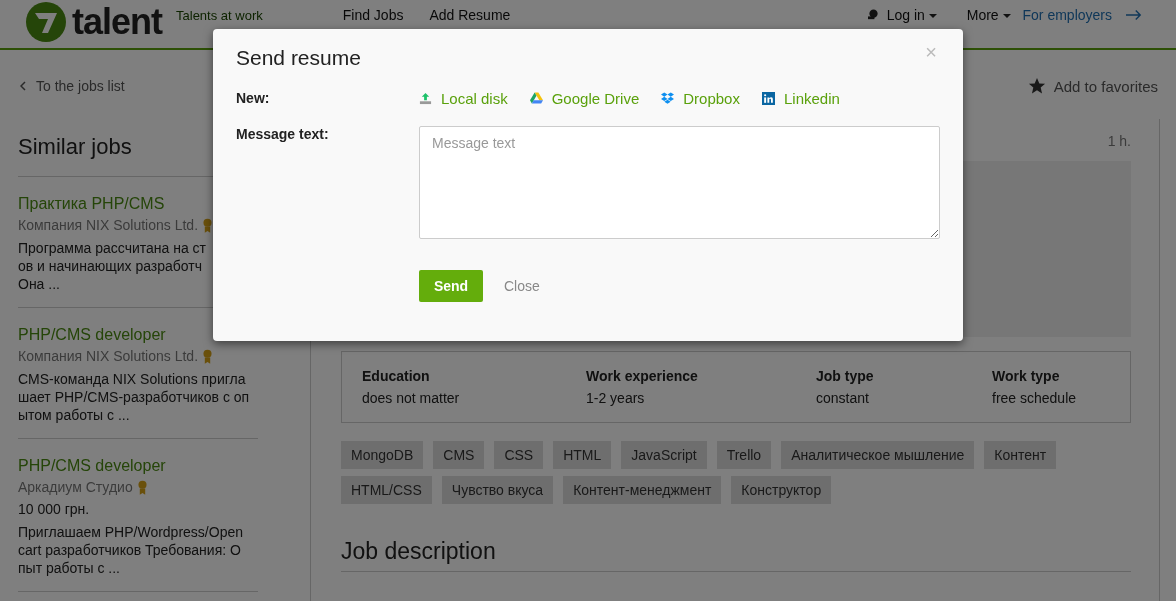 The width and height of the screenshot is (1176, 601). What do you see at coordinates (522, 286) in the screenshot?
I see `close-link: Close` at bounding box center [522, 286].